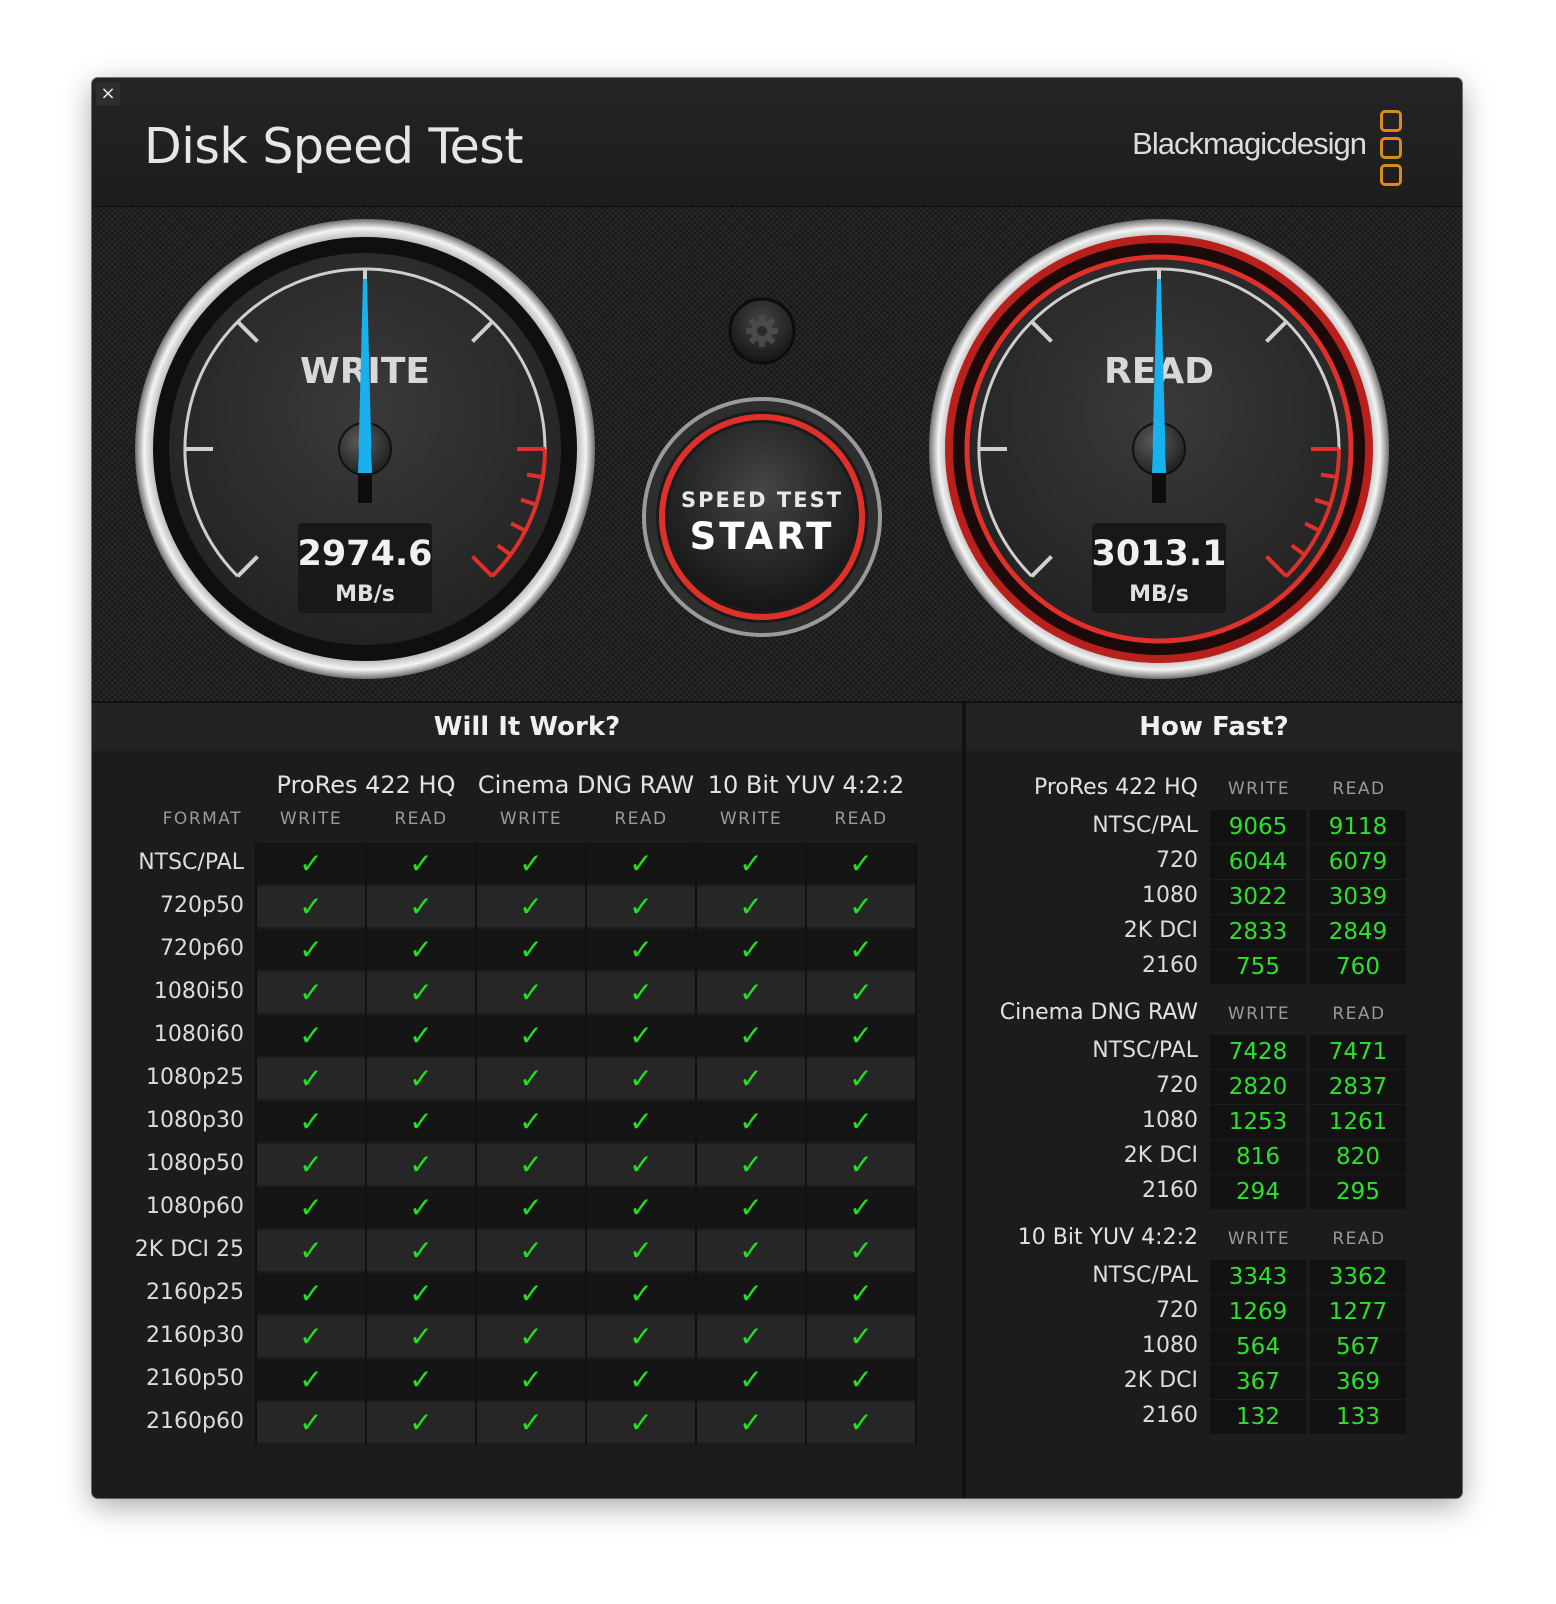  Describe the element at coordinates (1258, 967) in the screenshot. I see `how-fast-write-value: 755` at that location.